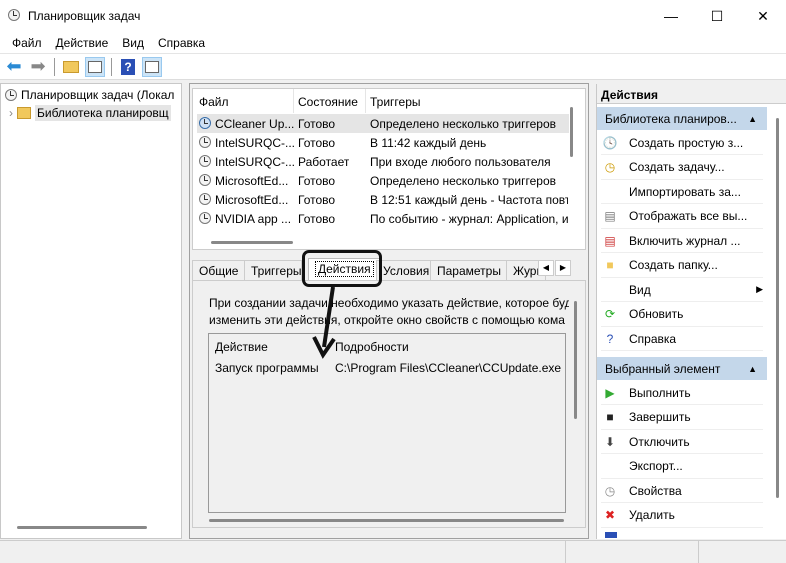  Describe the element at coordinates (98, 95) in the screenshot. I see `tree-root-label: Планировщик задач (Локал` at that location.